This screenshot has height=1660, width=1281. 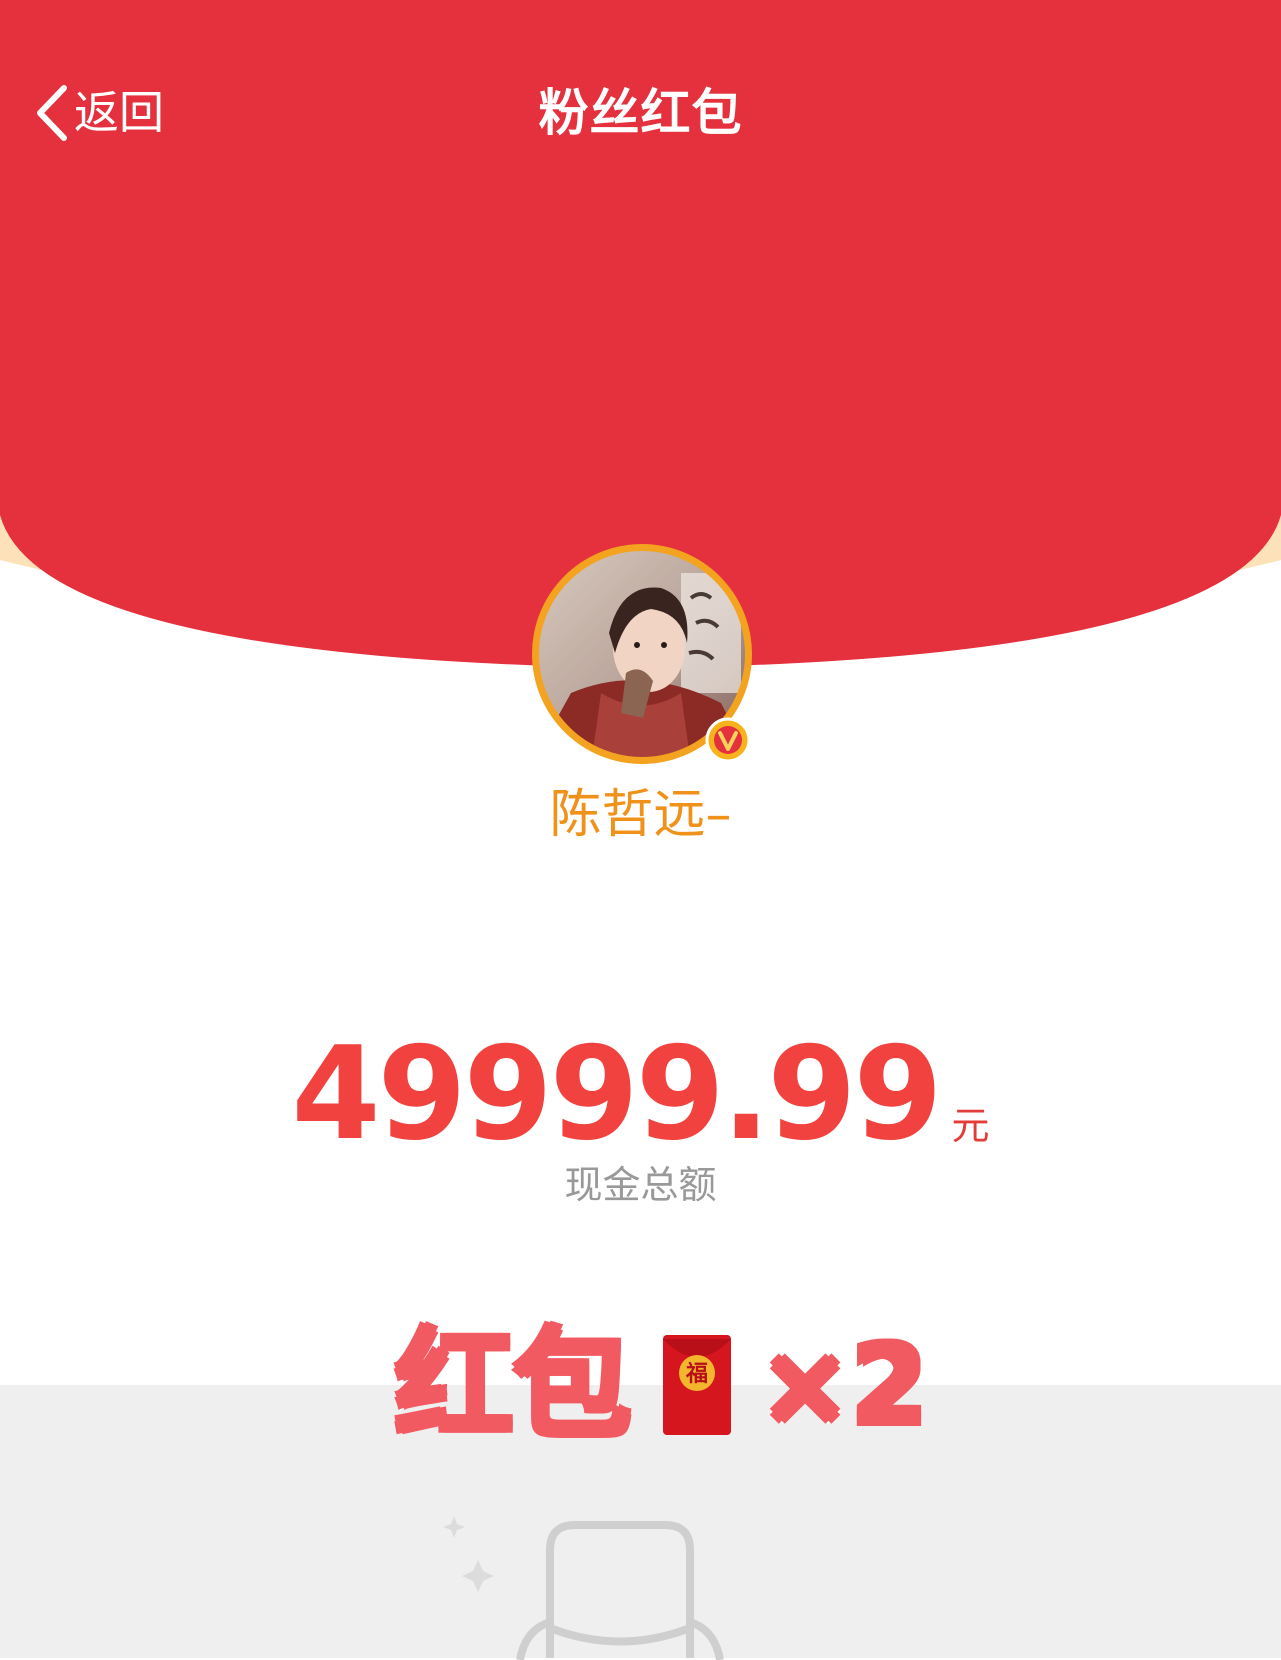 I want to click on amount-caption: 现金总额, so click(x=640, y=1185).